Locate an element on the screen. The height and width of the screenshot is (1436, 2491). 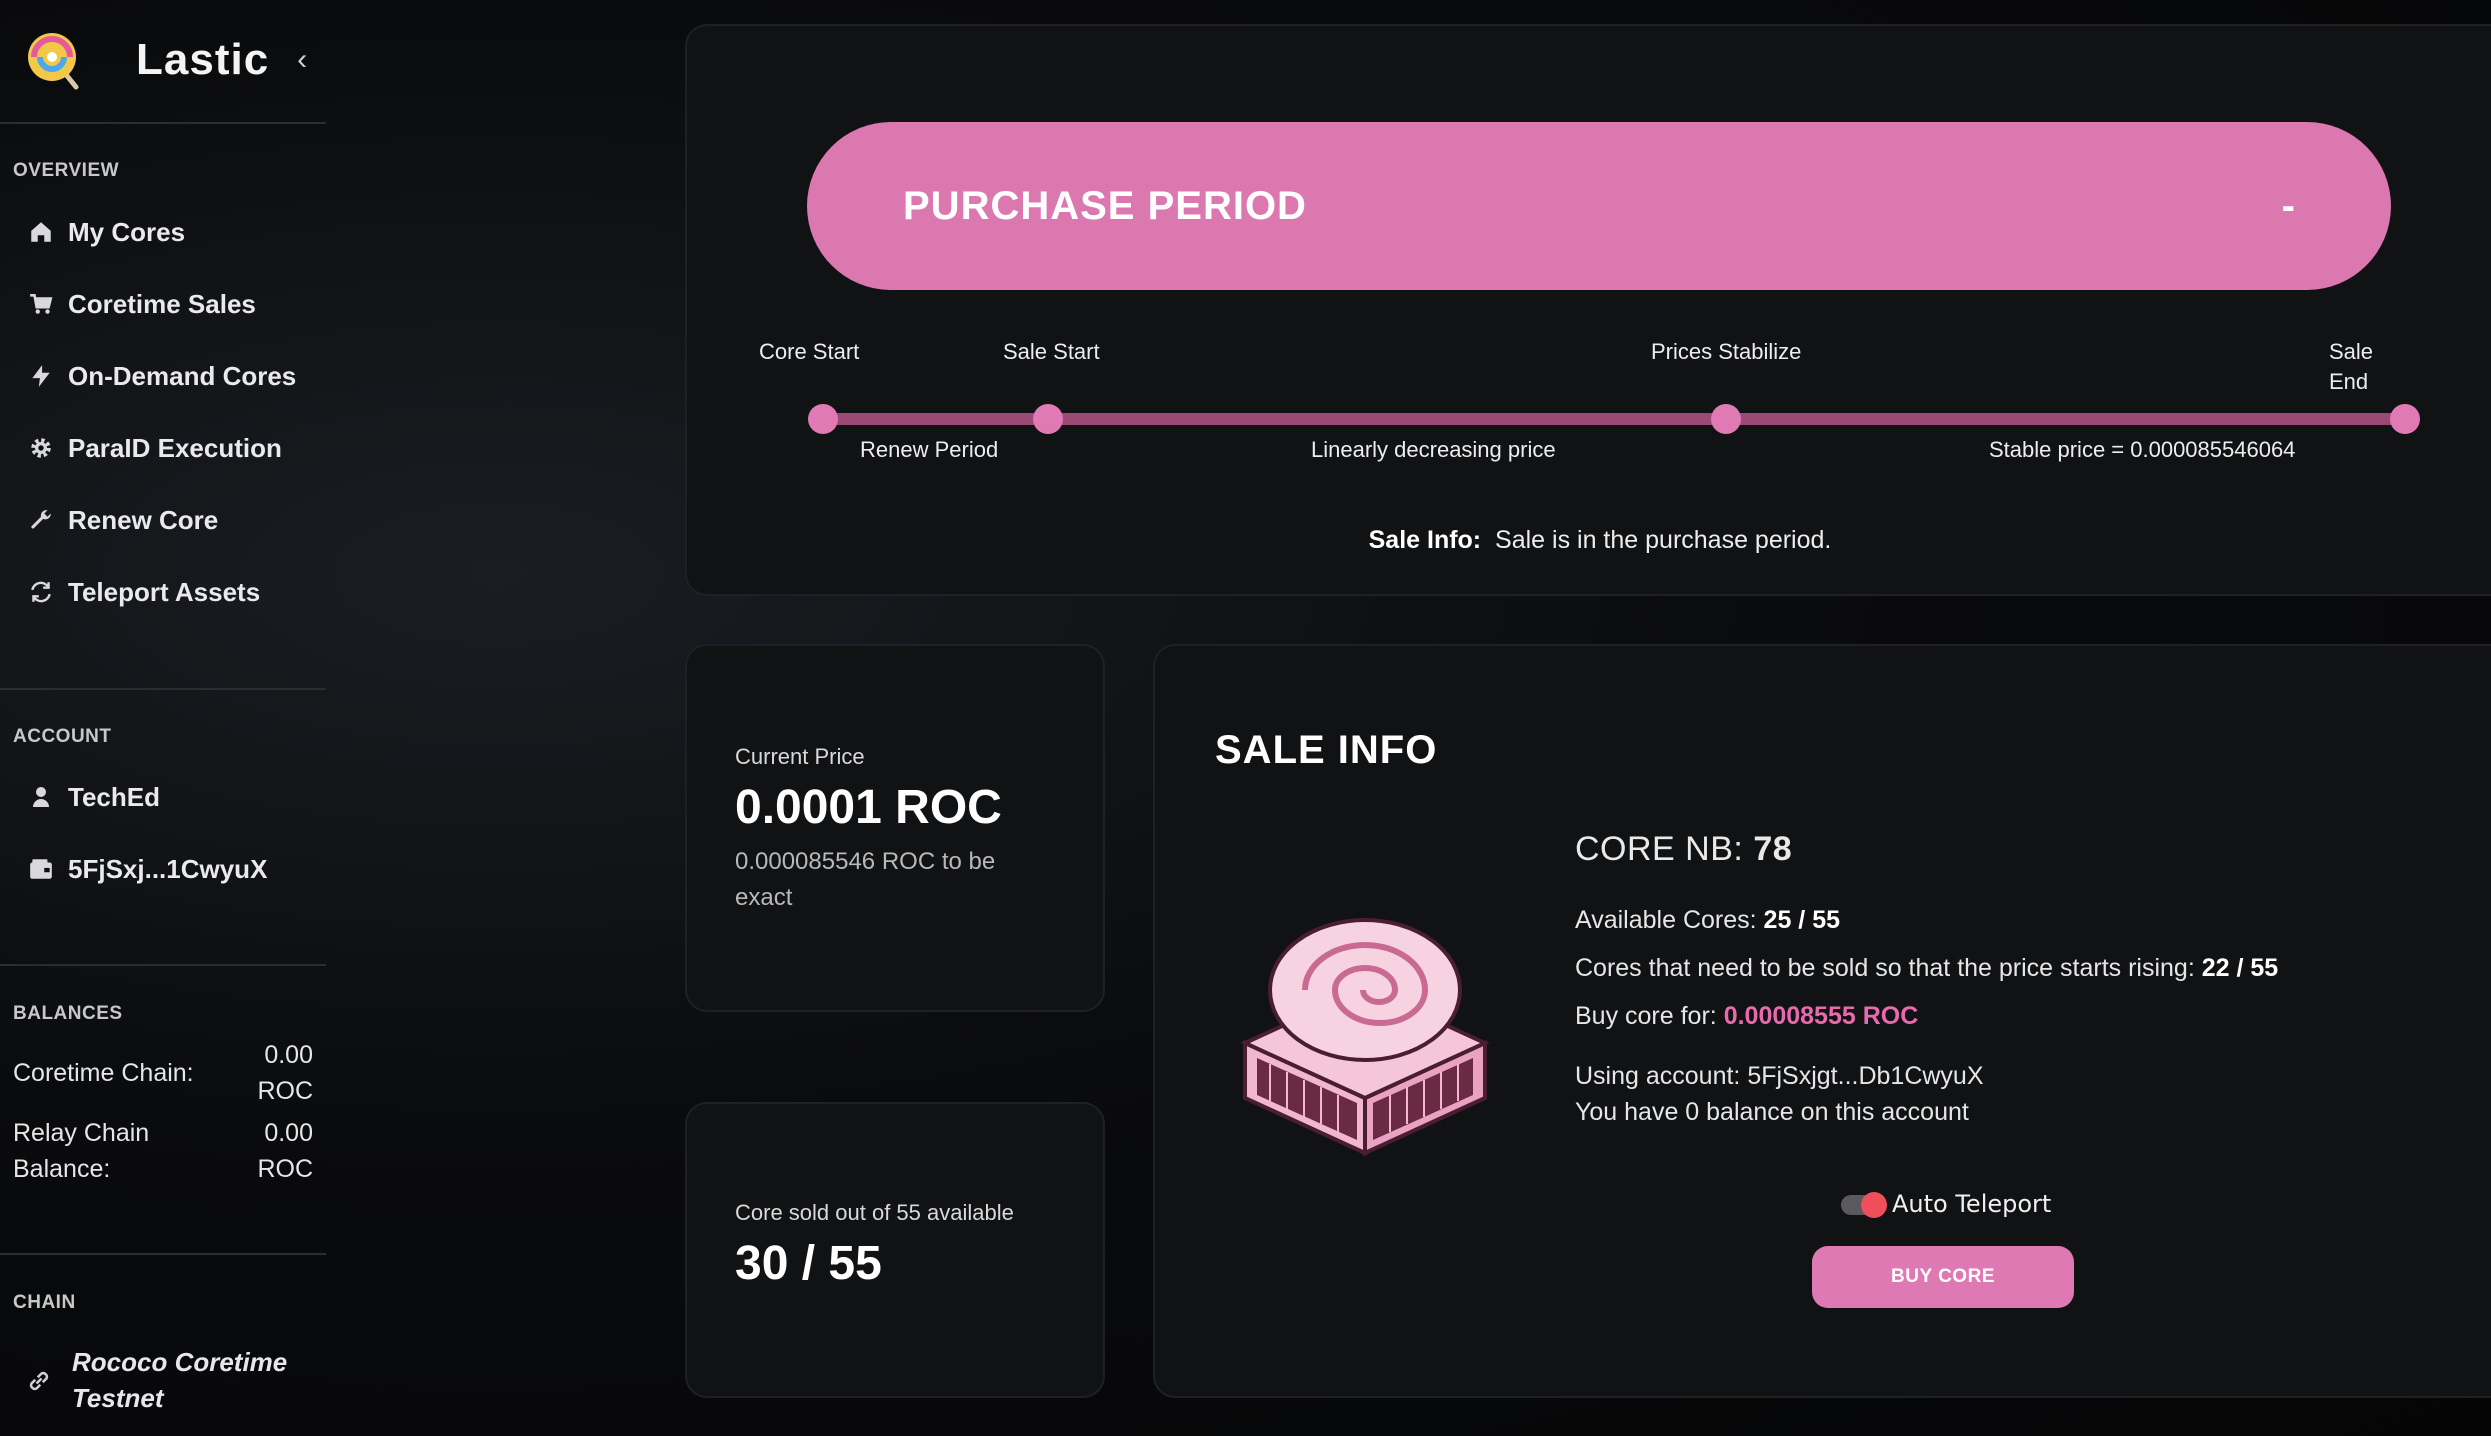
account-address: 5FjSxj...1CwyuX is located at coordinates (146, 869).